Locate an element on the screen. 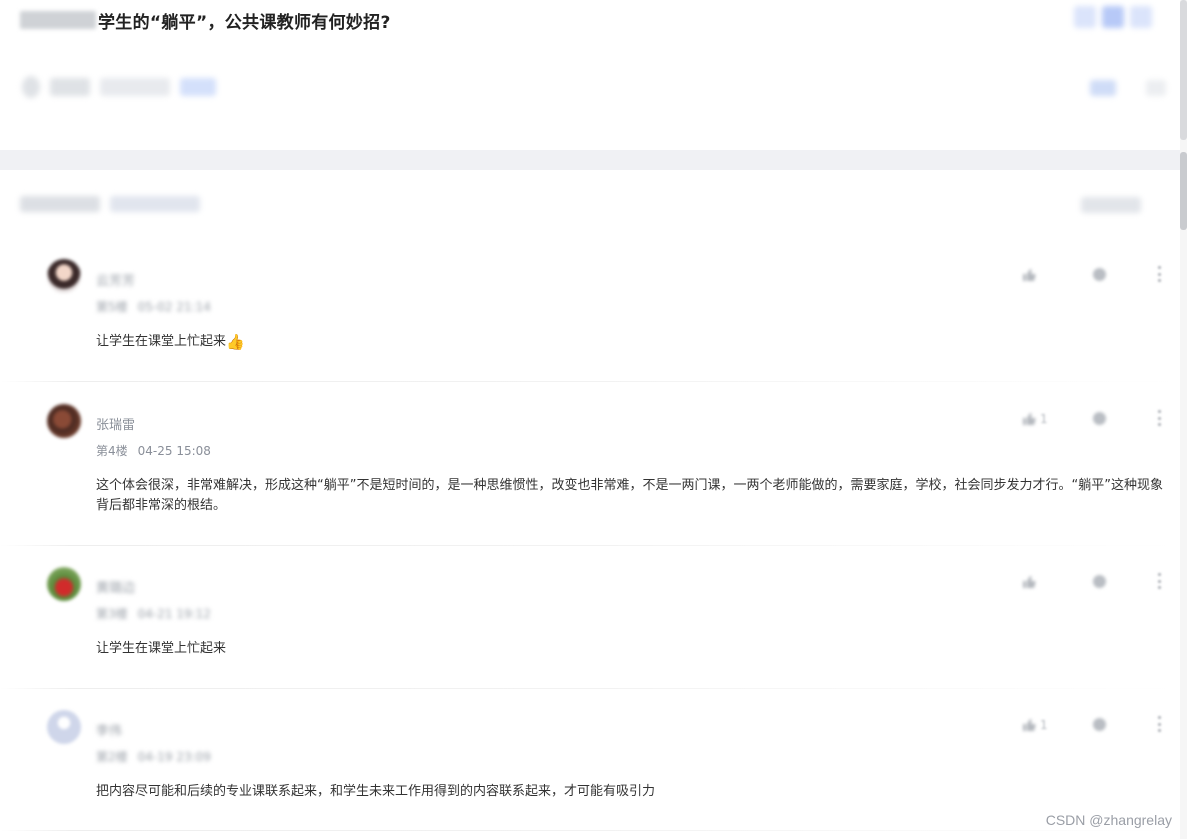 The image size is (1187, 839). topic-tag is located at coordinates (198, 87).